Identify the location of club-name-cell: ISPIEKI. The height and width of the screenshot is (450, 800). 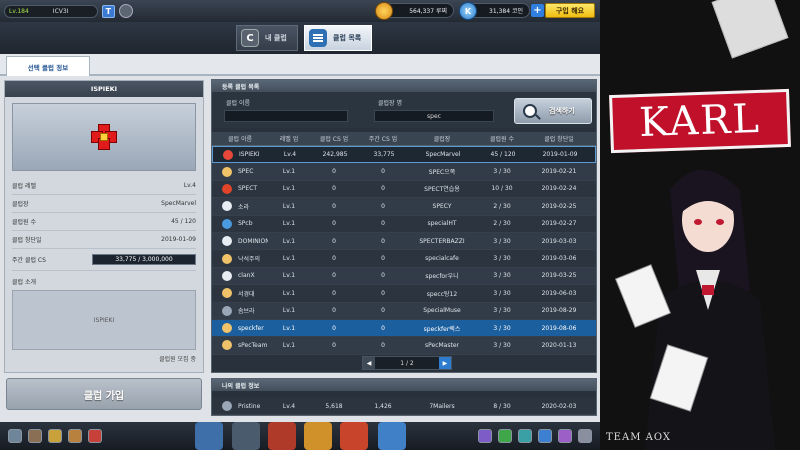
(241, 154).